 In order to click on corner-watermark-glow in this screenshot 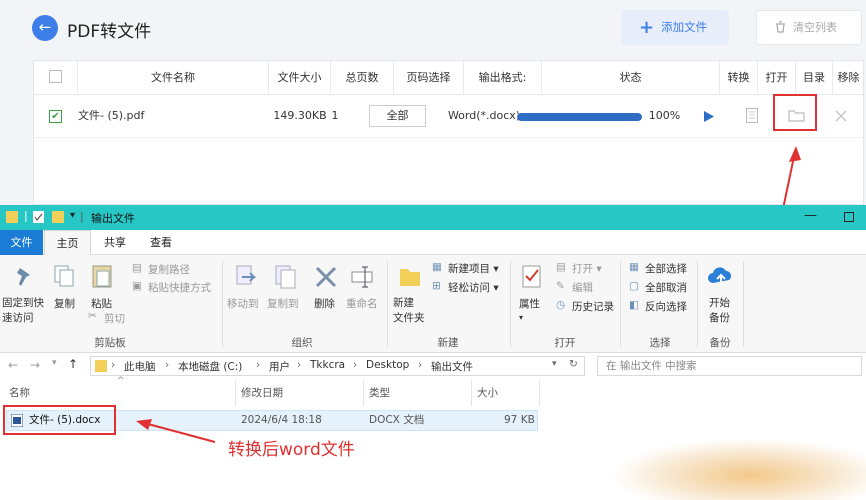, I will do `click(738, 469)`.